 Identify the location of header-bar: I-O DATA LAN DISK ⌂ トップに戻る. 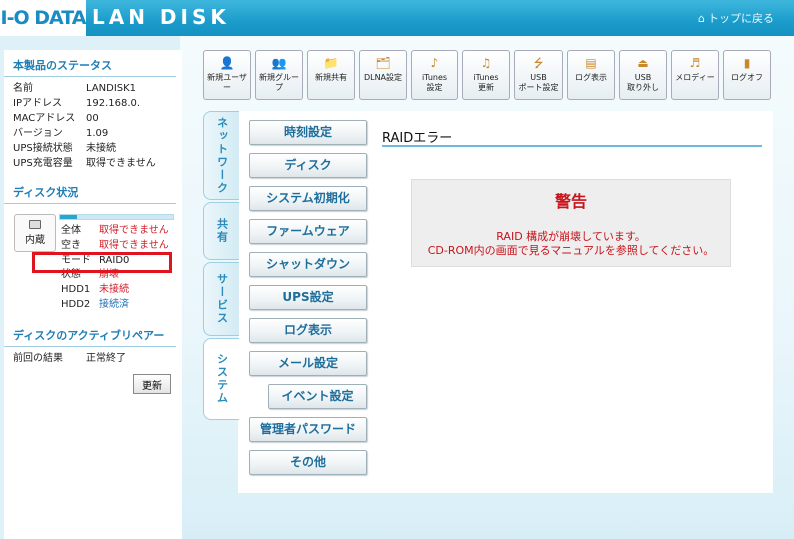
(397, 18).